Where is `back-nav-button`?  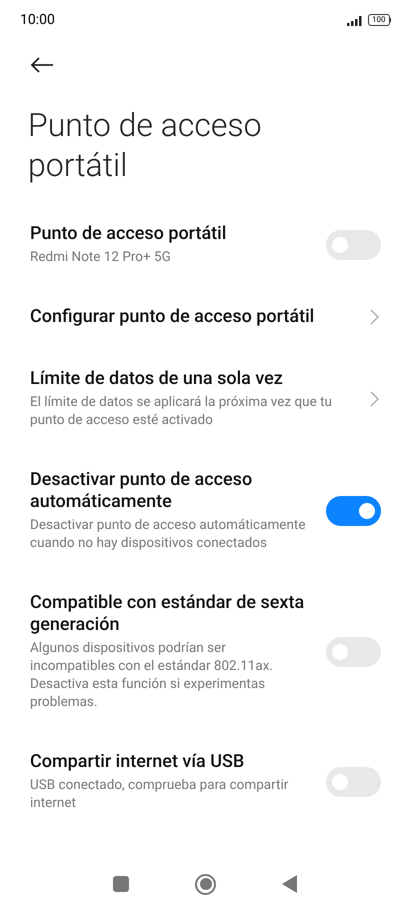
back-nav-button is located at coordinates (290, 884).